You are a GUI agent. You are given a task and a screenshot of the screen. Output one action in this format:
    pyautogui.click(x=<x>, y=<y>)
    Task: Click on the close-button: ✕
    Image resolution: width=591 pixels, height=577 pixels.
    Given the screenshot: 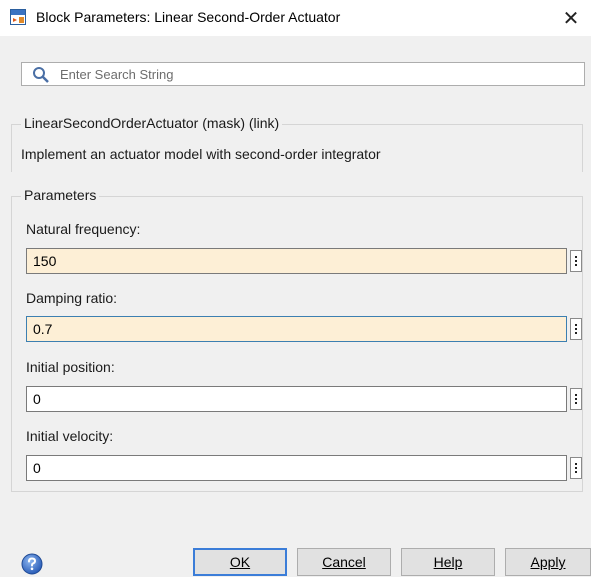 What is the action you would take?
    pyautogui.click(x=571, y=18)
    